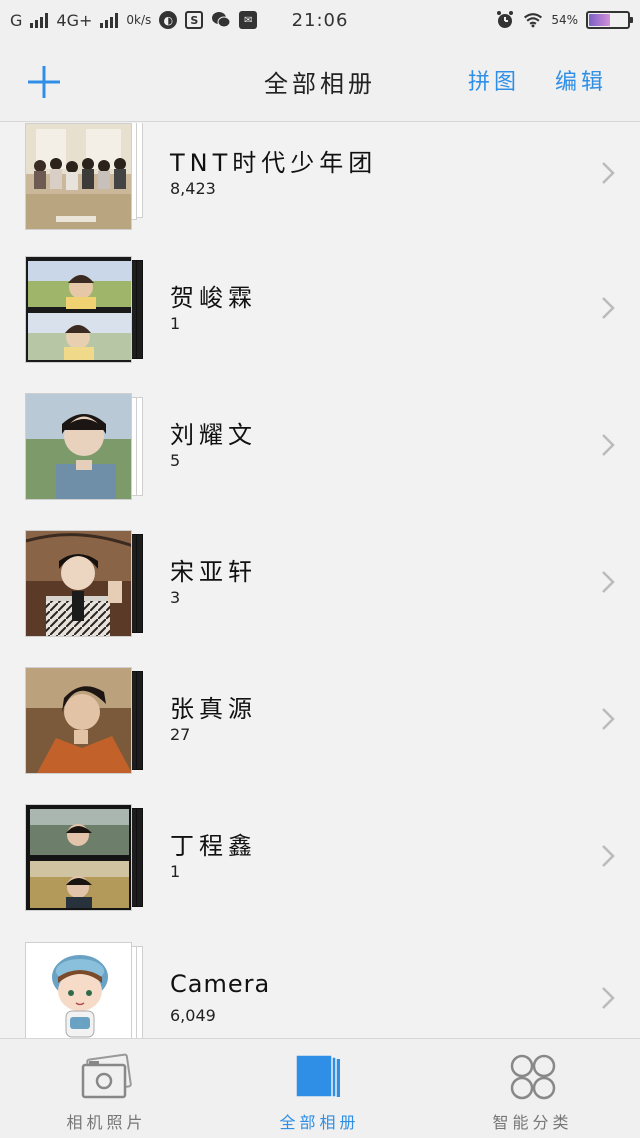 The height and width of the screenshot is (1138, 640). Describe the element at coordinates (106, 1122) in the screenshot. I see `tab-label: 相机照片` at that location.